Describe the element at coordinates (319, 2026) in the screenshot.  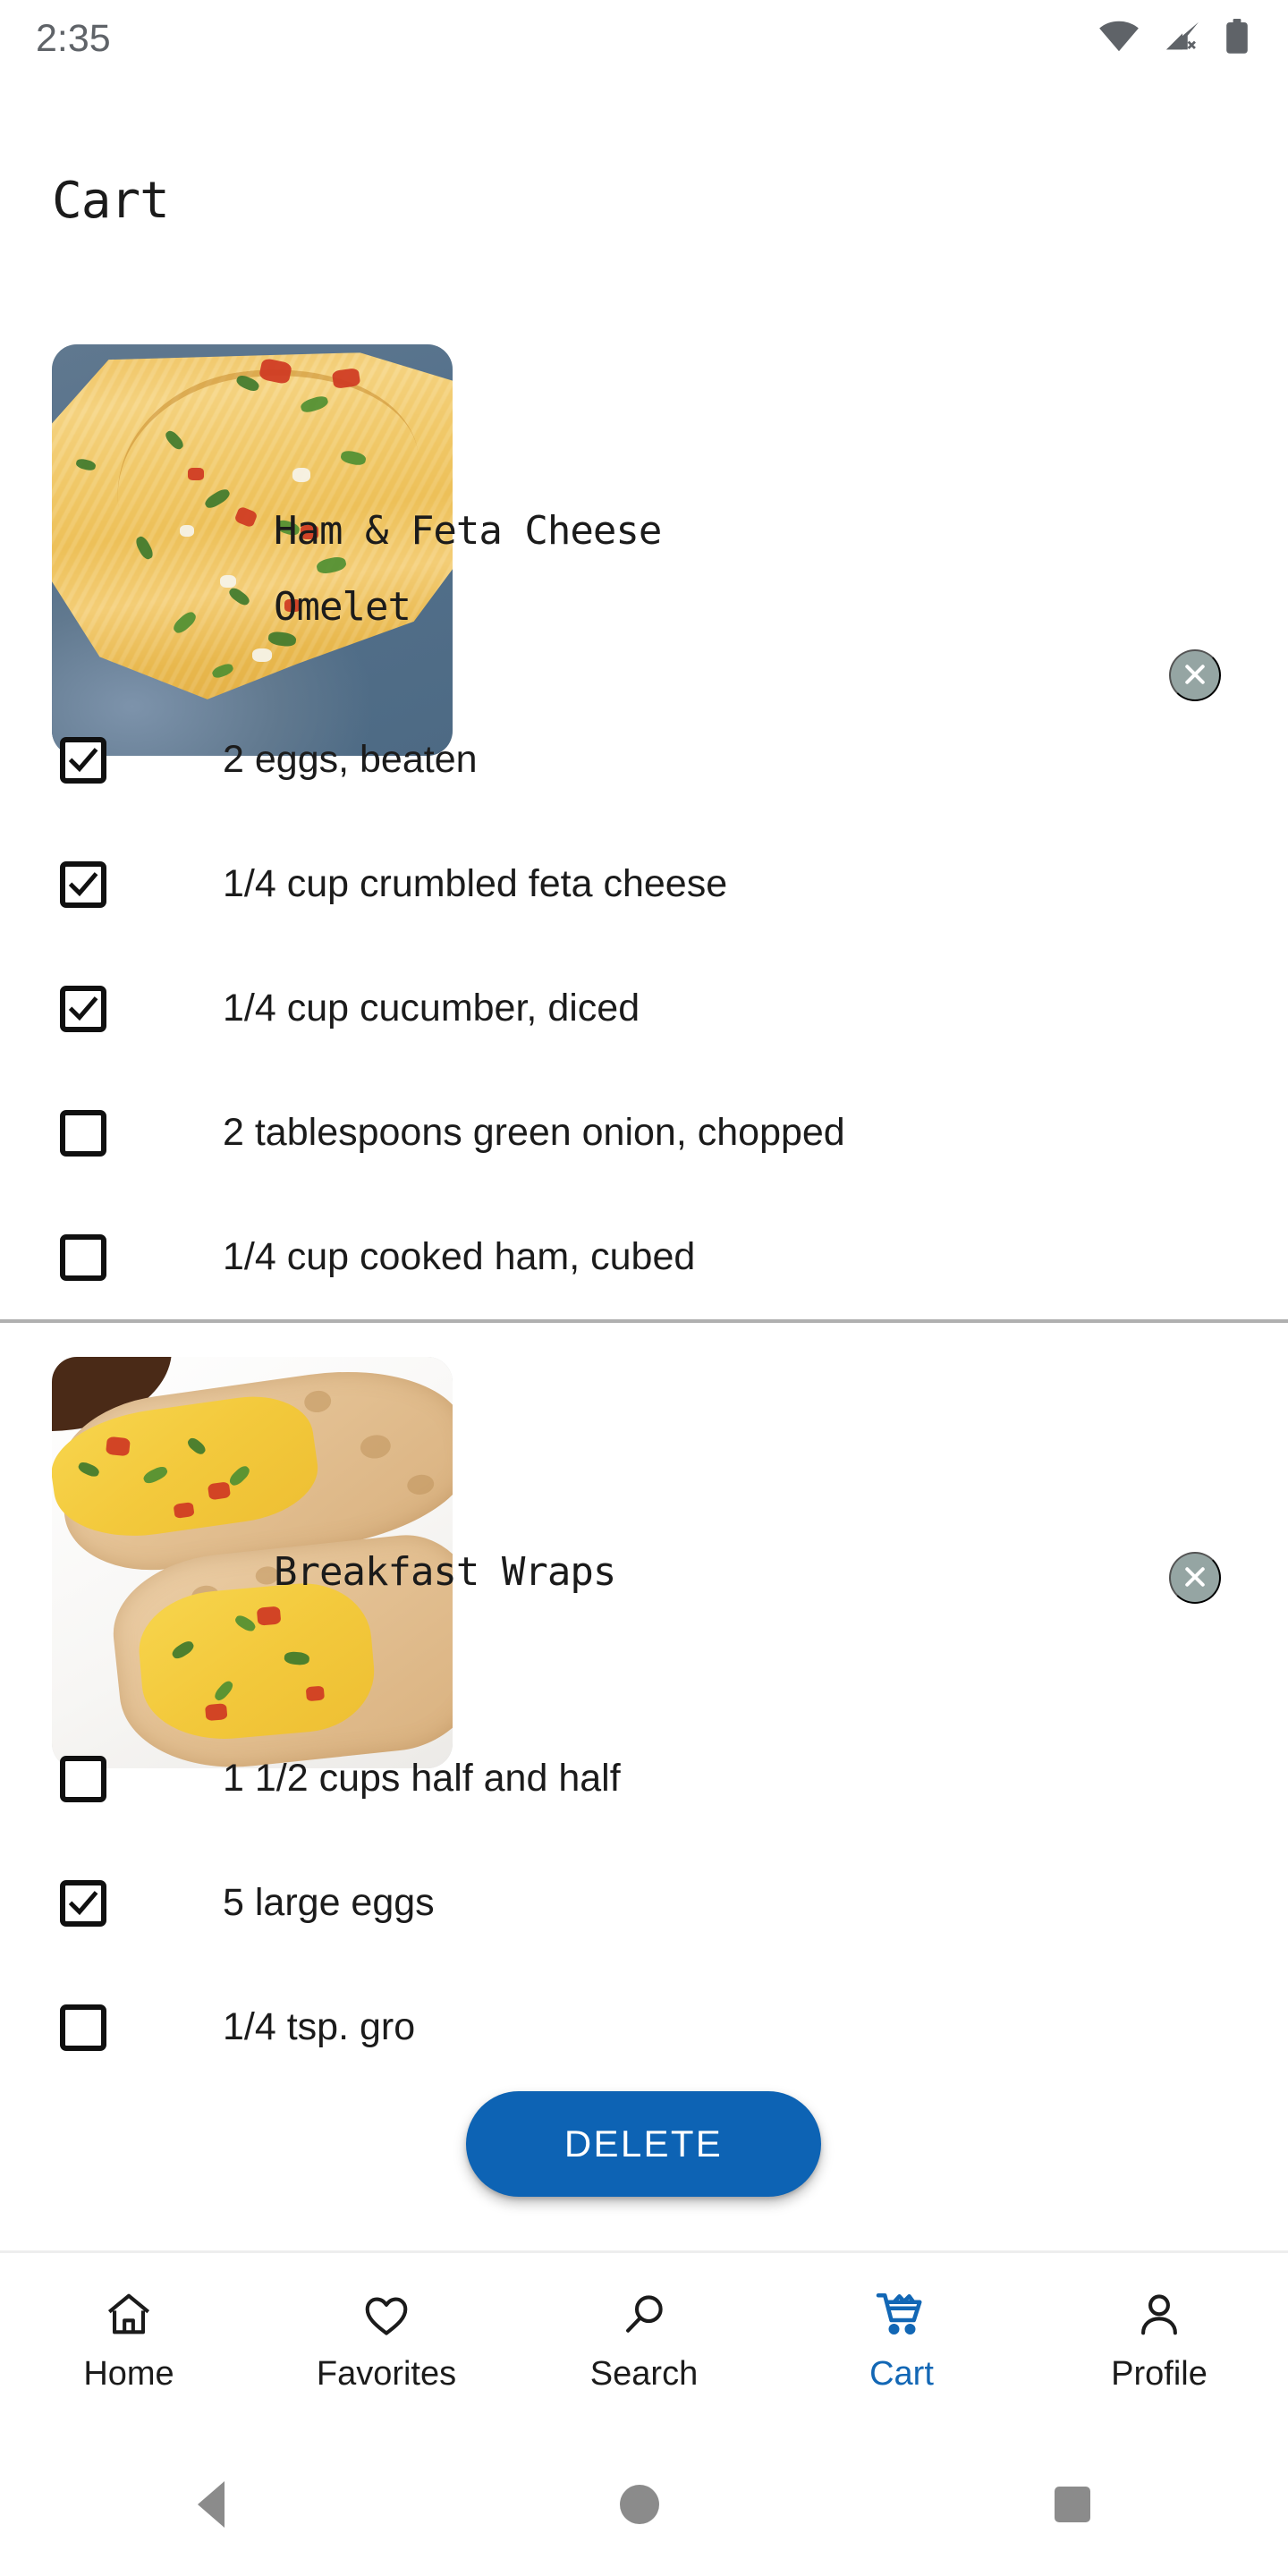
I see `ingredient-label: 1/4 tsp. gro` at that location.